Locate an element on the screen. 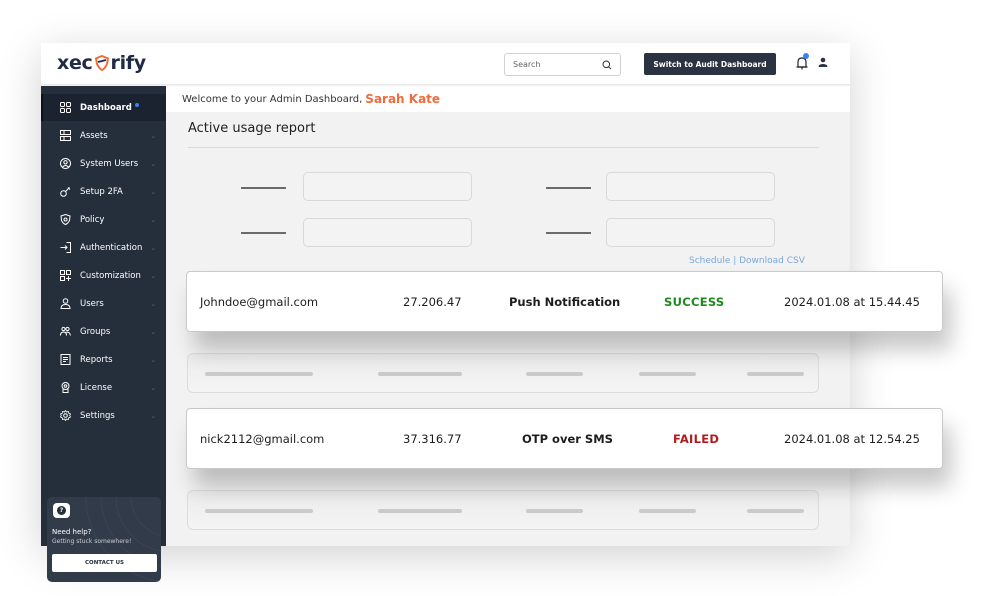  logo: xec rify is located at coordinates (101, 63).